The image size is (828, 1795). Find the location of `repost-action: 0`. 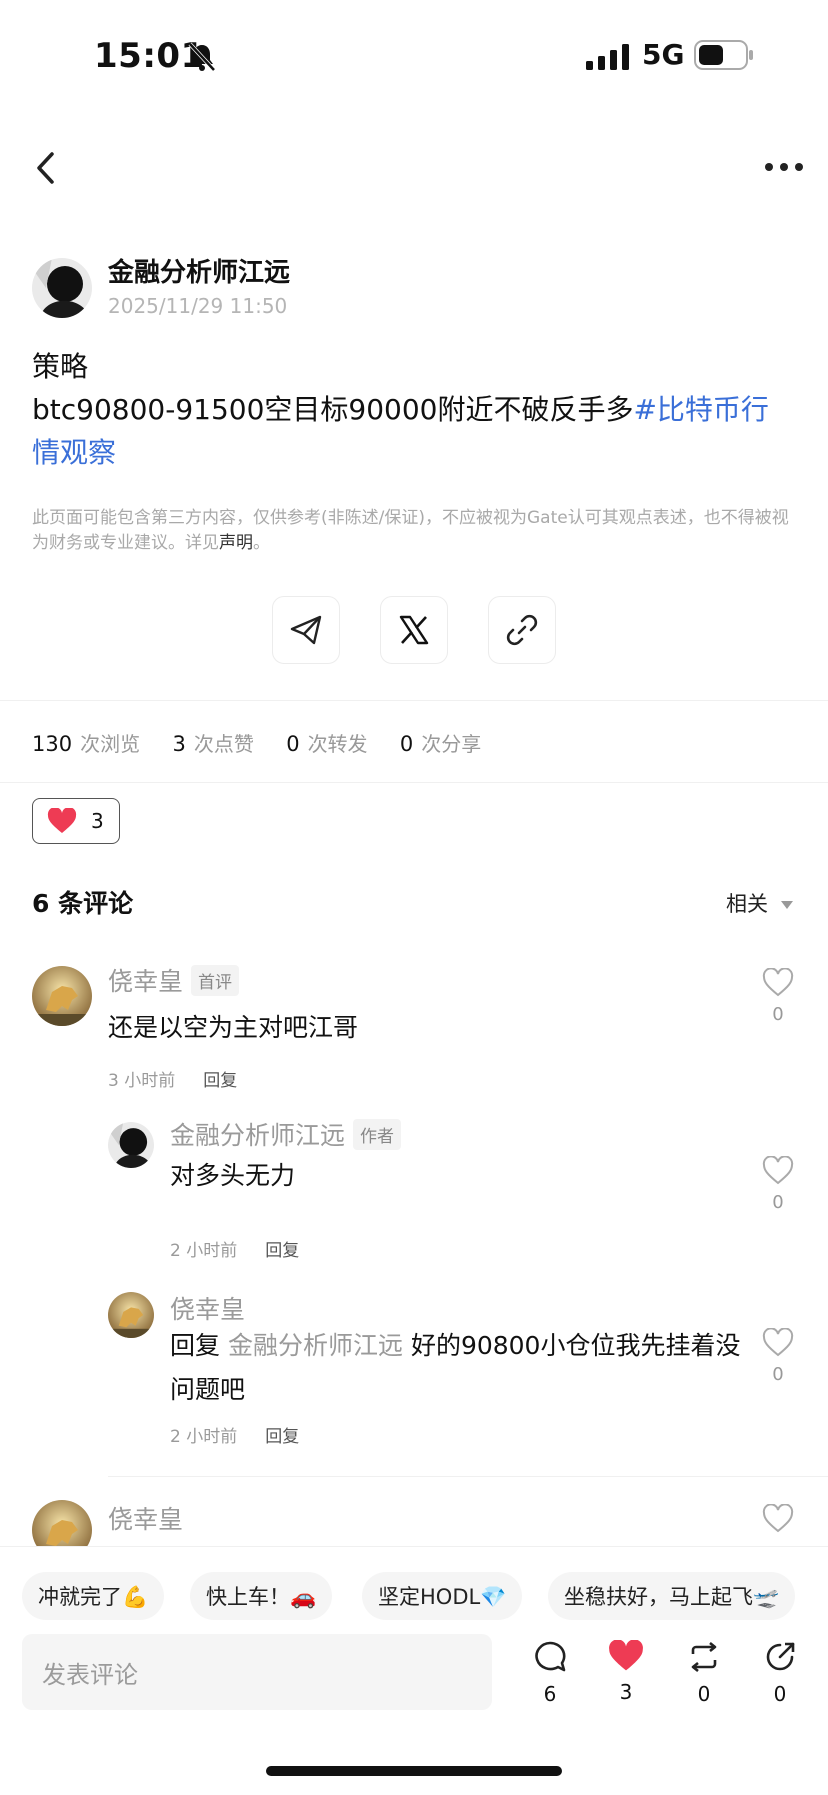

repost-action: 0 is located at coordinates (704, 1673).